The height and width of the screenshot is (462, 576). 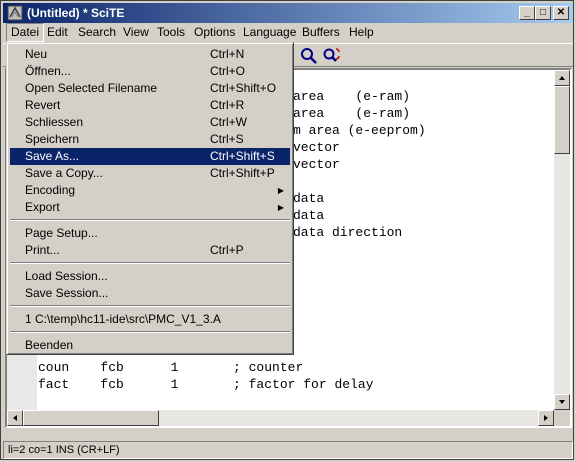 I want to click on menu-item-shortcut: Ctrl+N, so click(x=227, y=54).